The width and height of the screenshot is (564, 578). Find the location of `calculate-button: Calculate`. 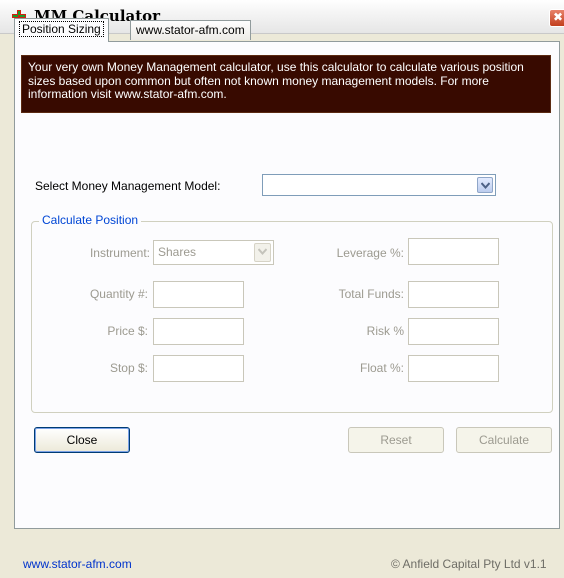

calculate-button: Calculate is located at coordinates (504, 440).